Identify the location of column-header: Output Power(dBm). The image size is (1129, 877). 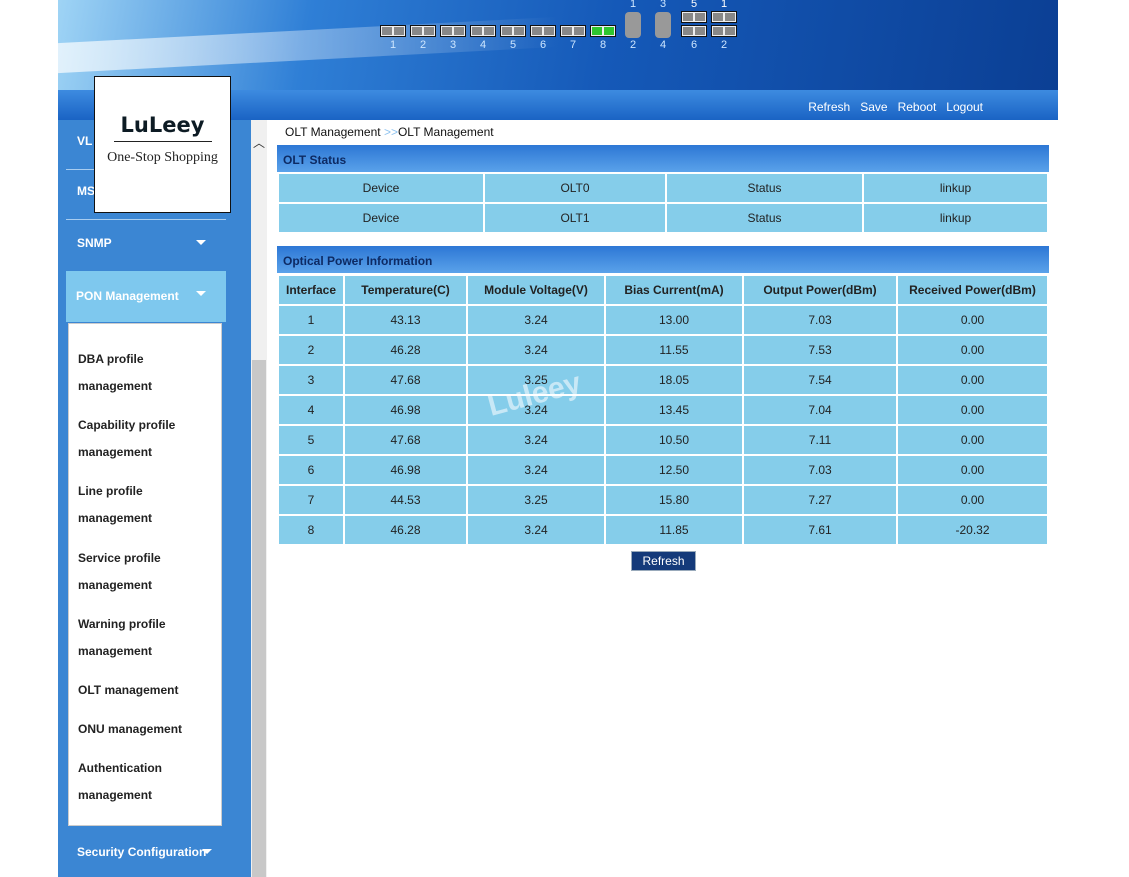
(820, 290).